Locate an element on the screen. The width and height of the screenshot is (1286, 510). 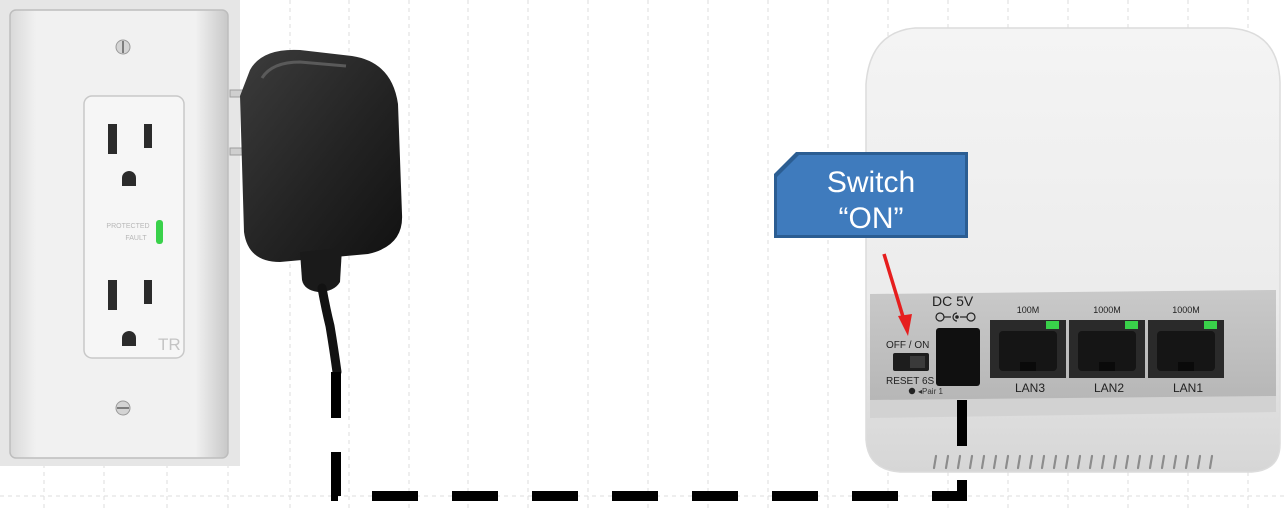
lan3-label: LAN3 is located at coordinates (1030, 388).